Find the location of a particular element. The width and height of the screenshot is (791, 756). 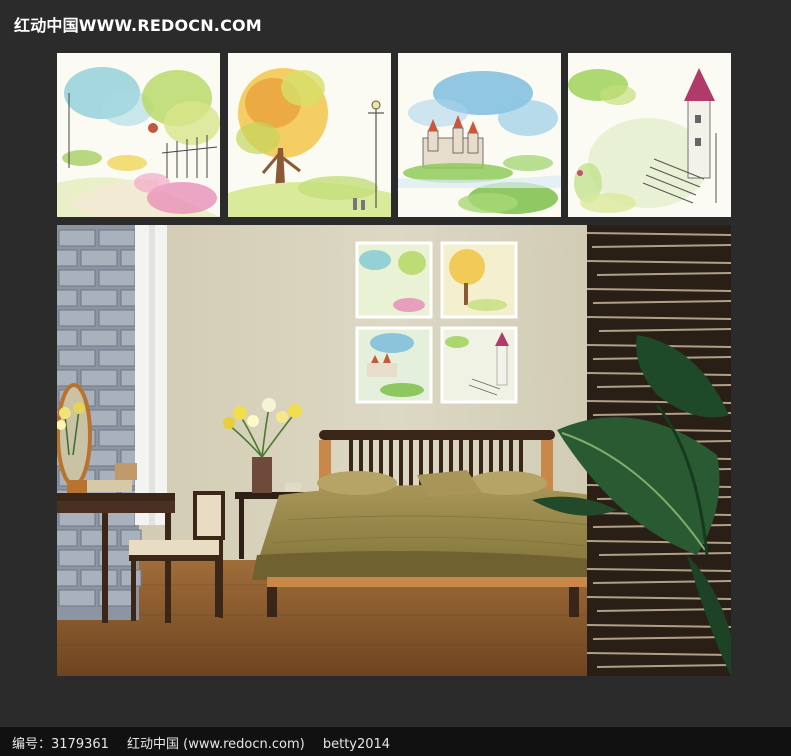

image-id-label: 编号：3179361 is located at coordinates (60, 744).